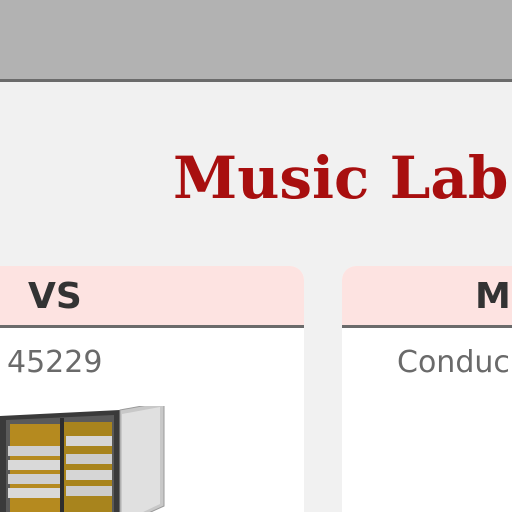  What do you see at coordinates (341, 178) in the screenshot?
I see `page-title: Music Lab` at bounding box center [341, 178].